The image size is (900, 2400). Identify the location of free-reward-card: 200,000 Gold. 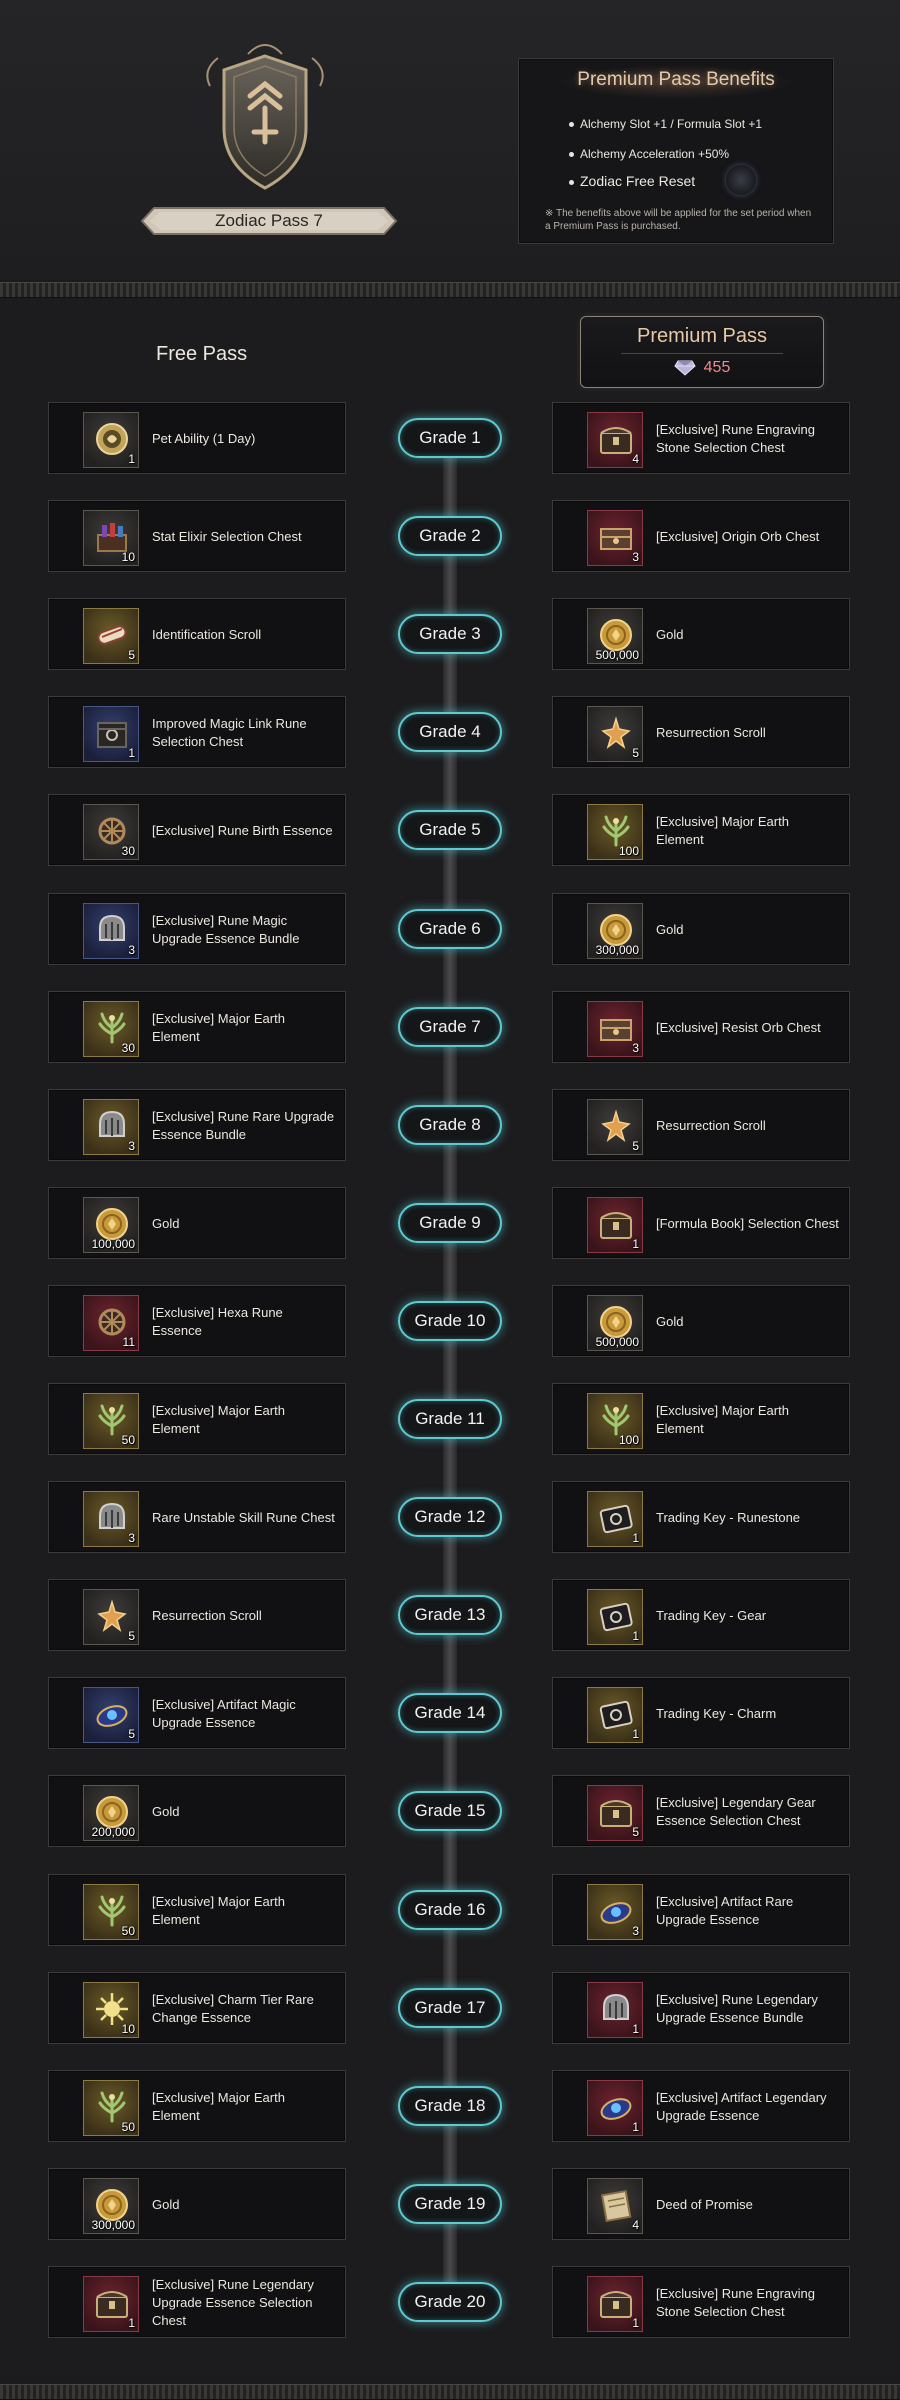
(197, 1811).